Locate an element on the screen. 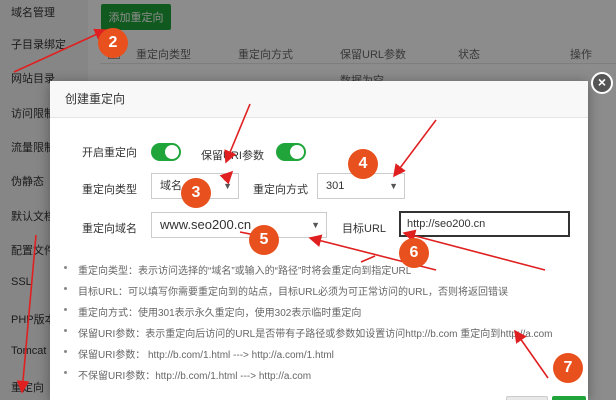 The width and height of the screenshot is (616, 400). annotation-badge-6: 6 is located at coordinates (414, 253).